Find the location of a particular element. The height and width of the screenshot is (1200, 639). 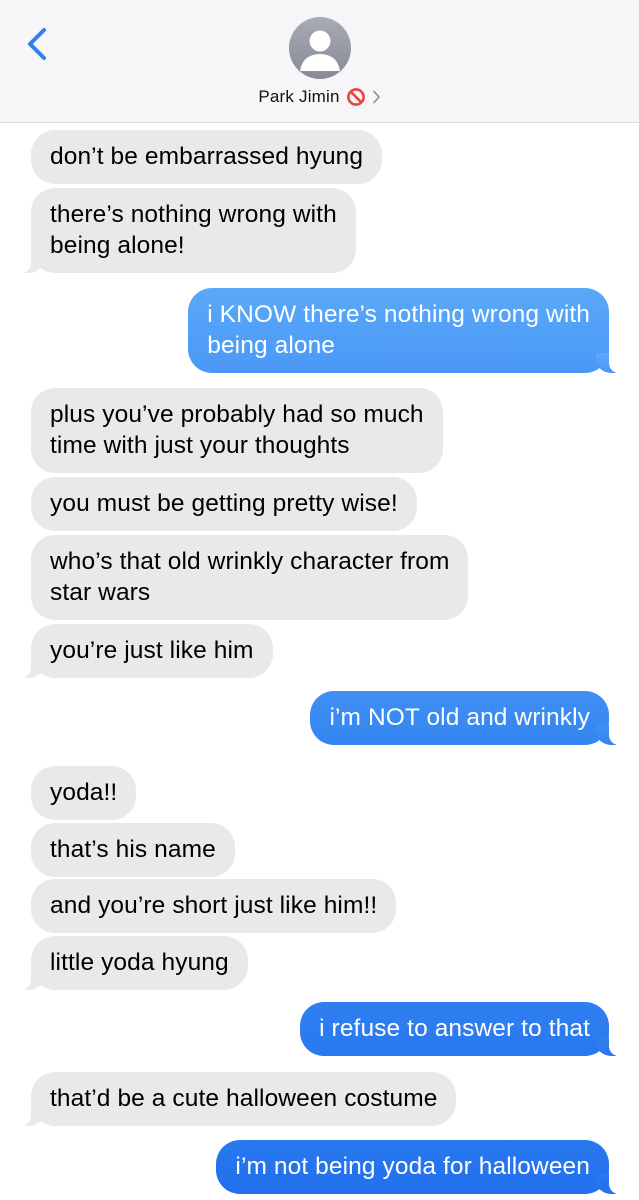

contact-avatar is located at coordinates (320, 48).